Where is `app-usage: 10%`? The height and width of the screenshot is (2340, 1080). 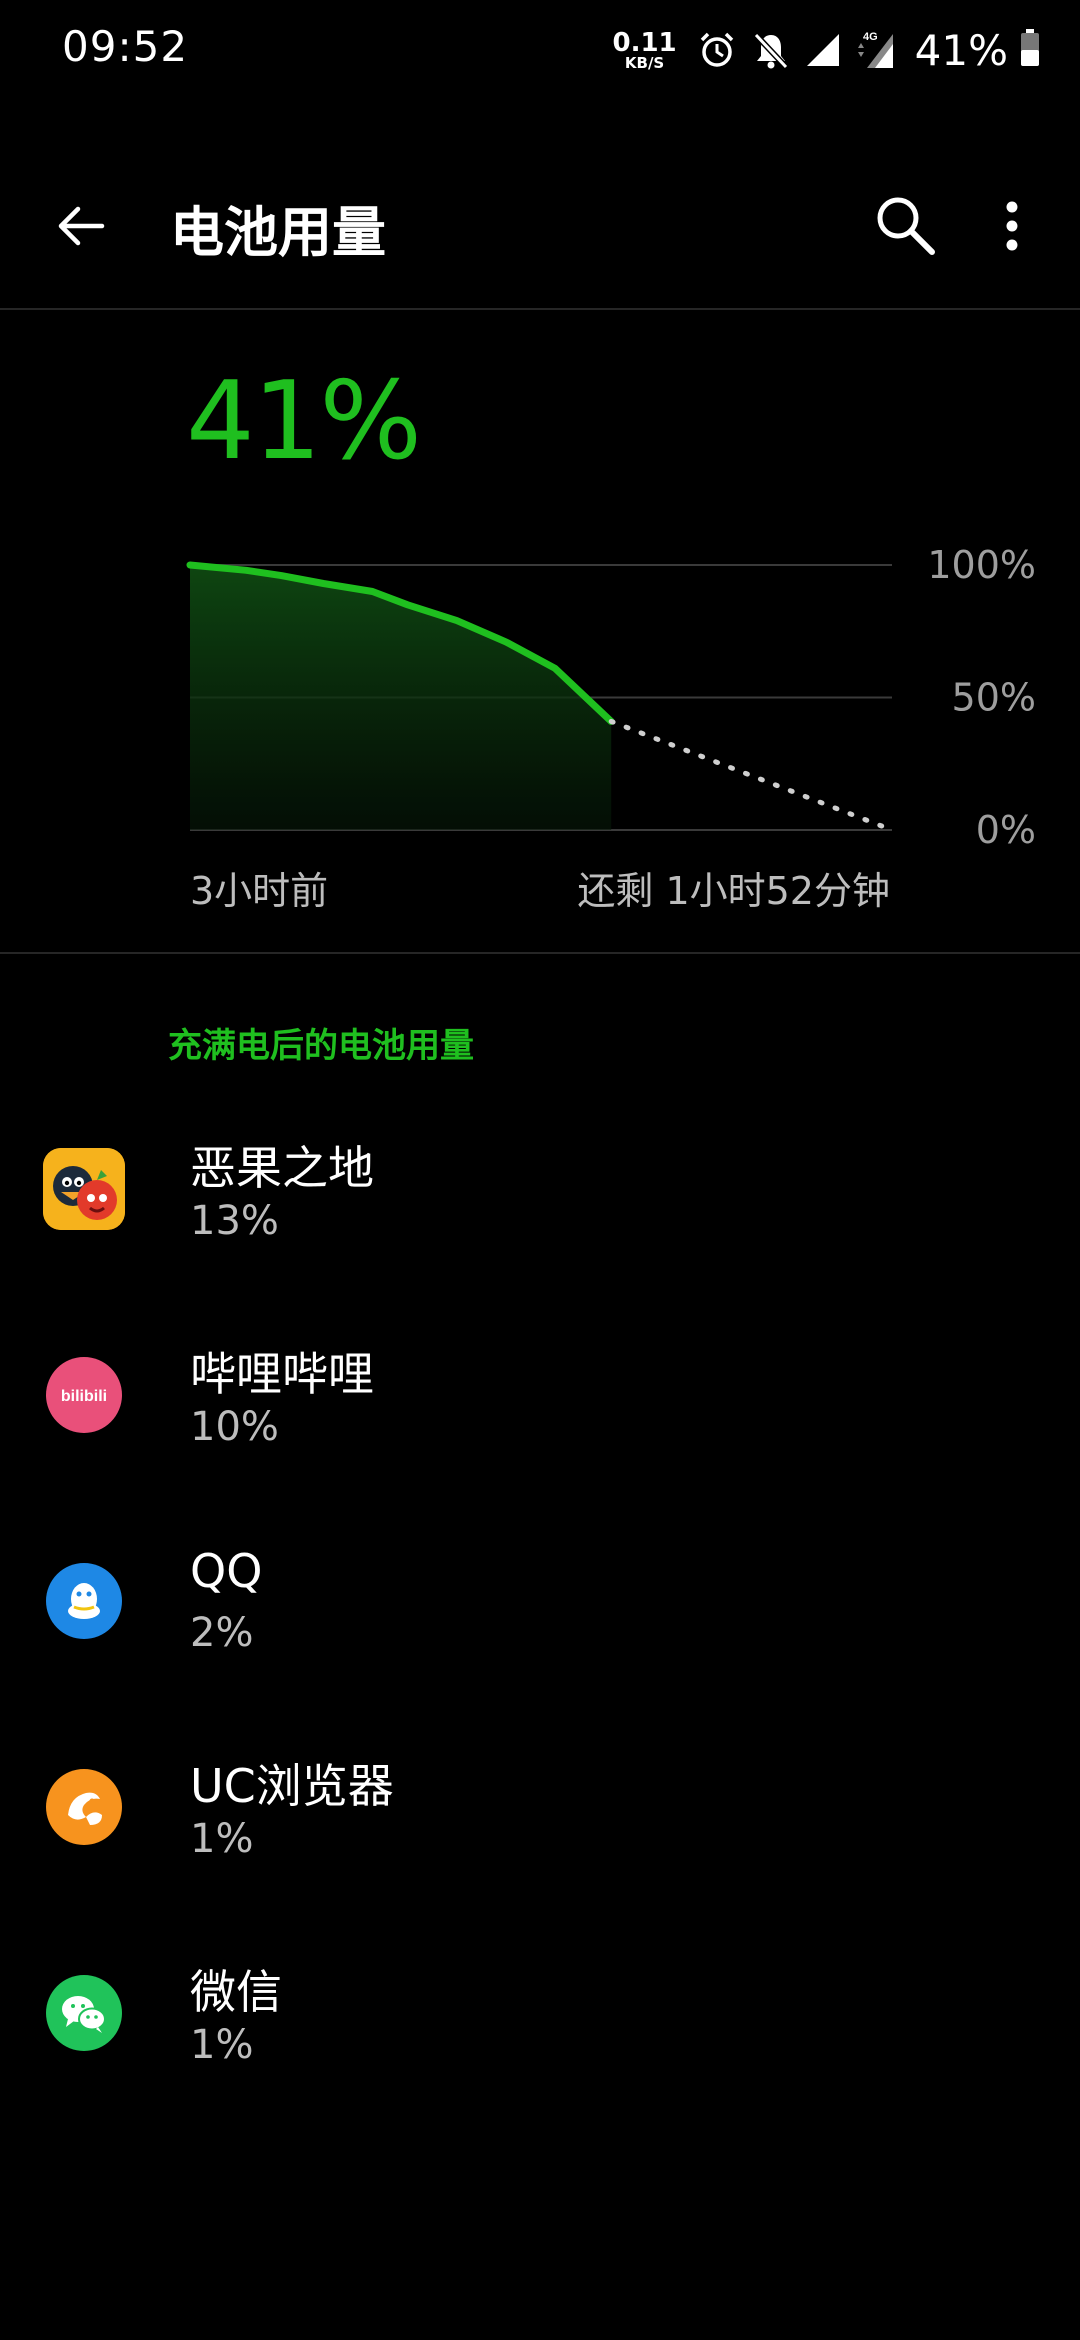 app-usage: 10% is located at coordinates (234, 1427).